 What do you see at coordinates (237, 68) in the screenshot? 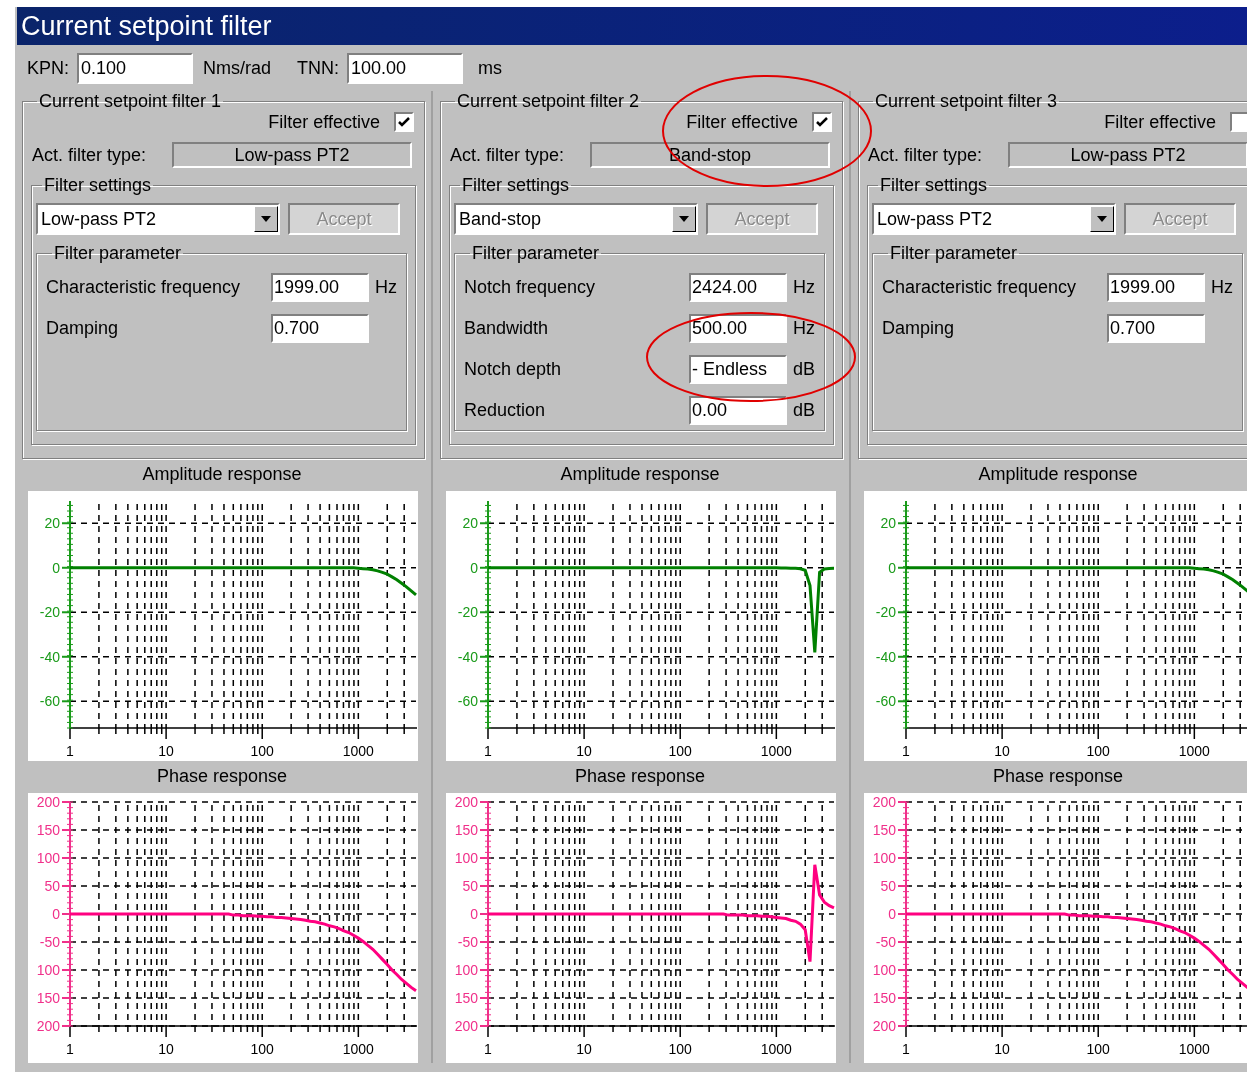
I see `unit-label: Nms/rad` at bounding box center [237, 68].